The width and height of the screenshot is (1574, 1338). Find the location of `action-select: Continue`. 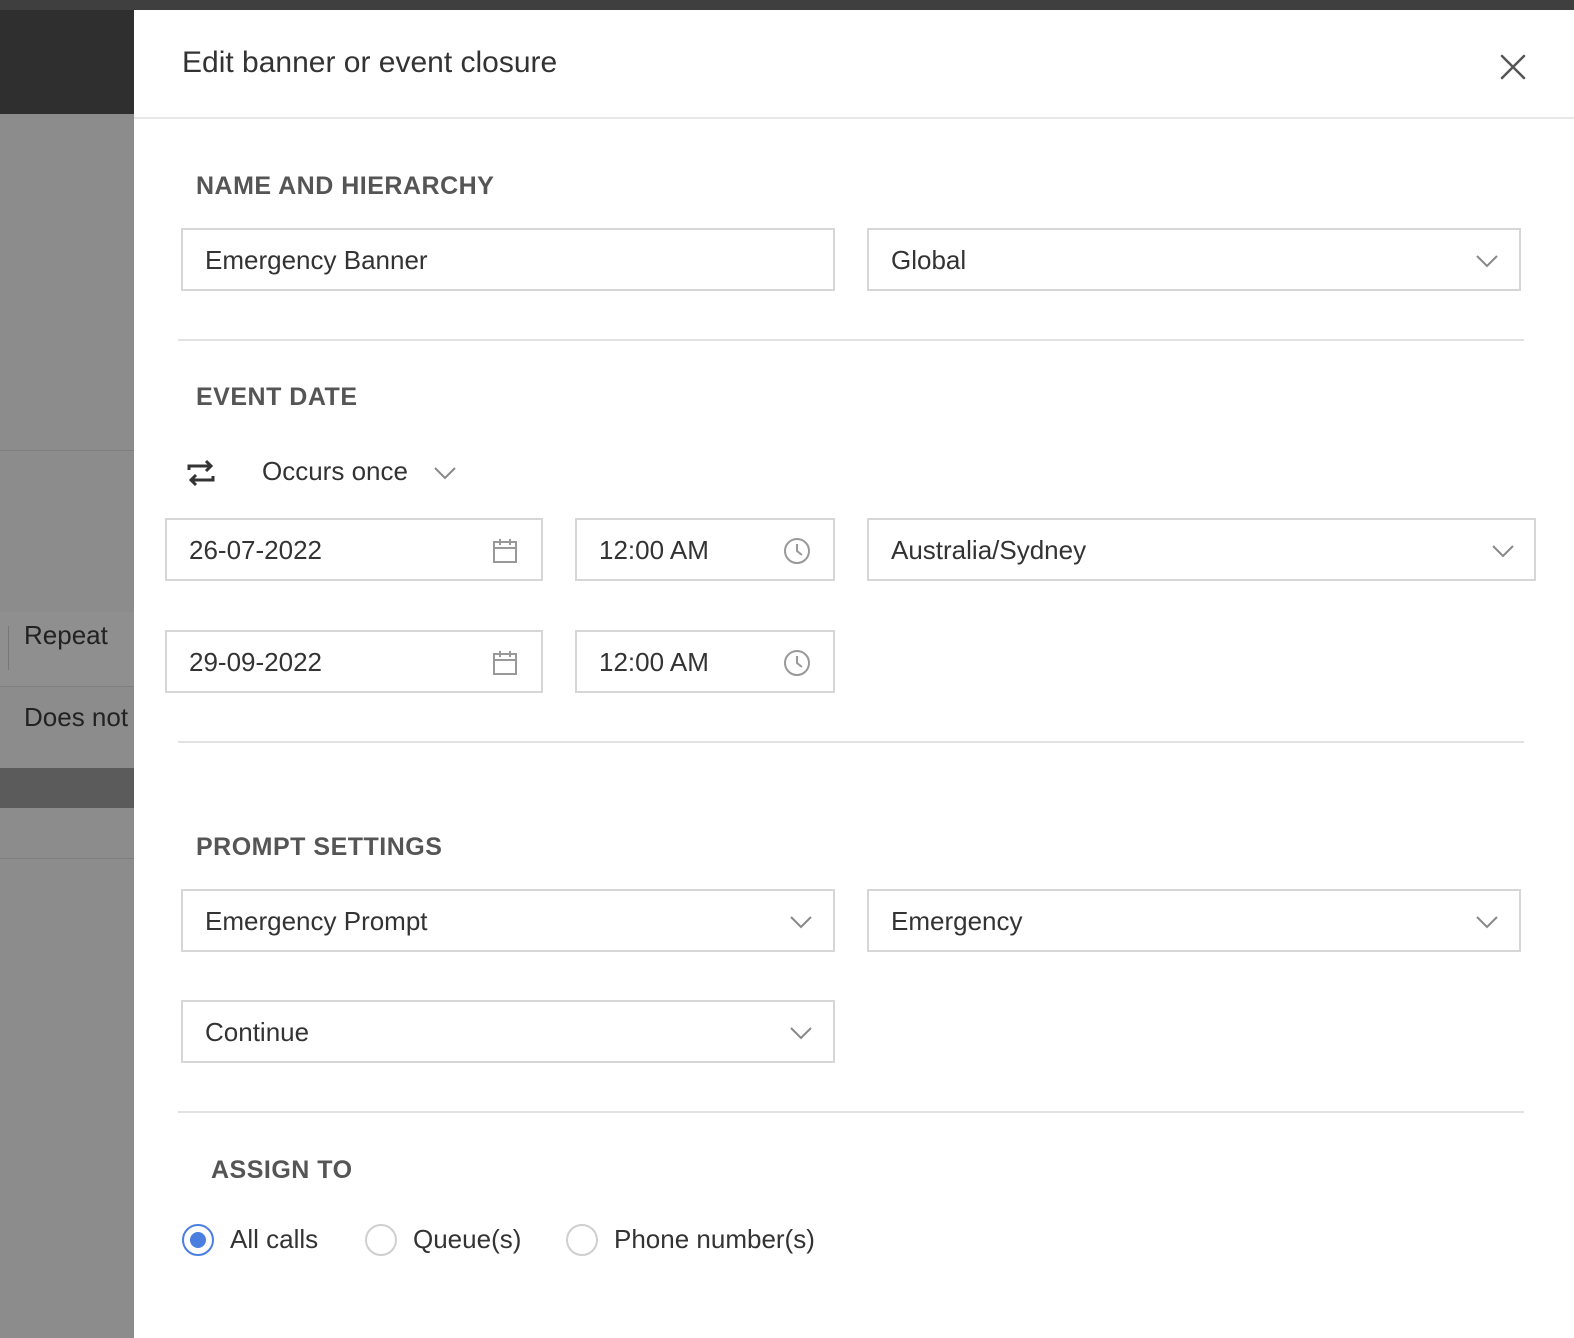

action-select: Continue is located at coordinates (508, 1031).